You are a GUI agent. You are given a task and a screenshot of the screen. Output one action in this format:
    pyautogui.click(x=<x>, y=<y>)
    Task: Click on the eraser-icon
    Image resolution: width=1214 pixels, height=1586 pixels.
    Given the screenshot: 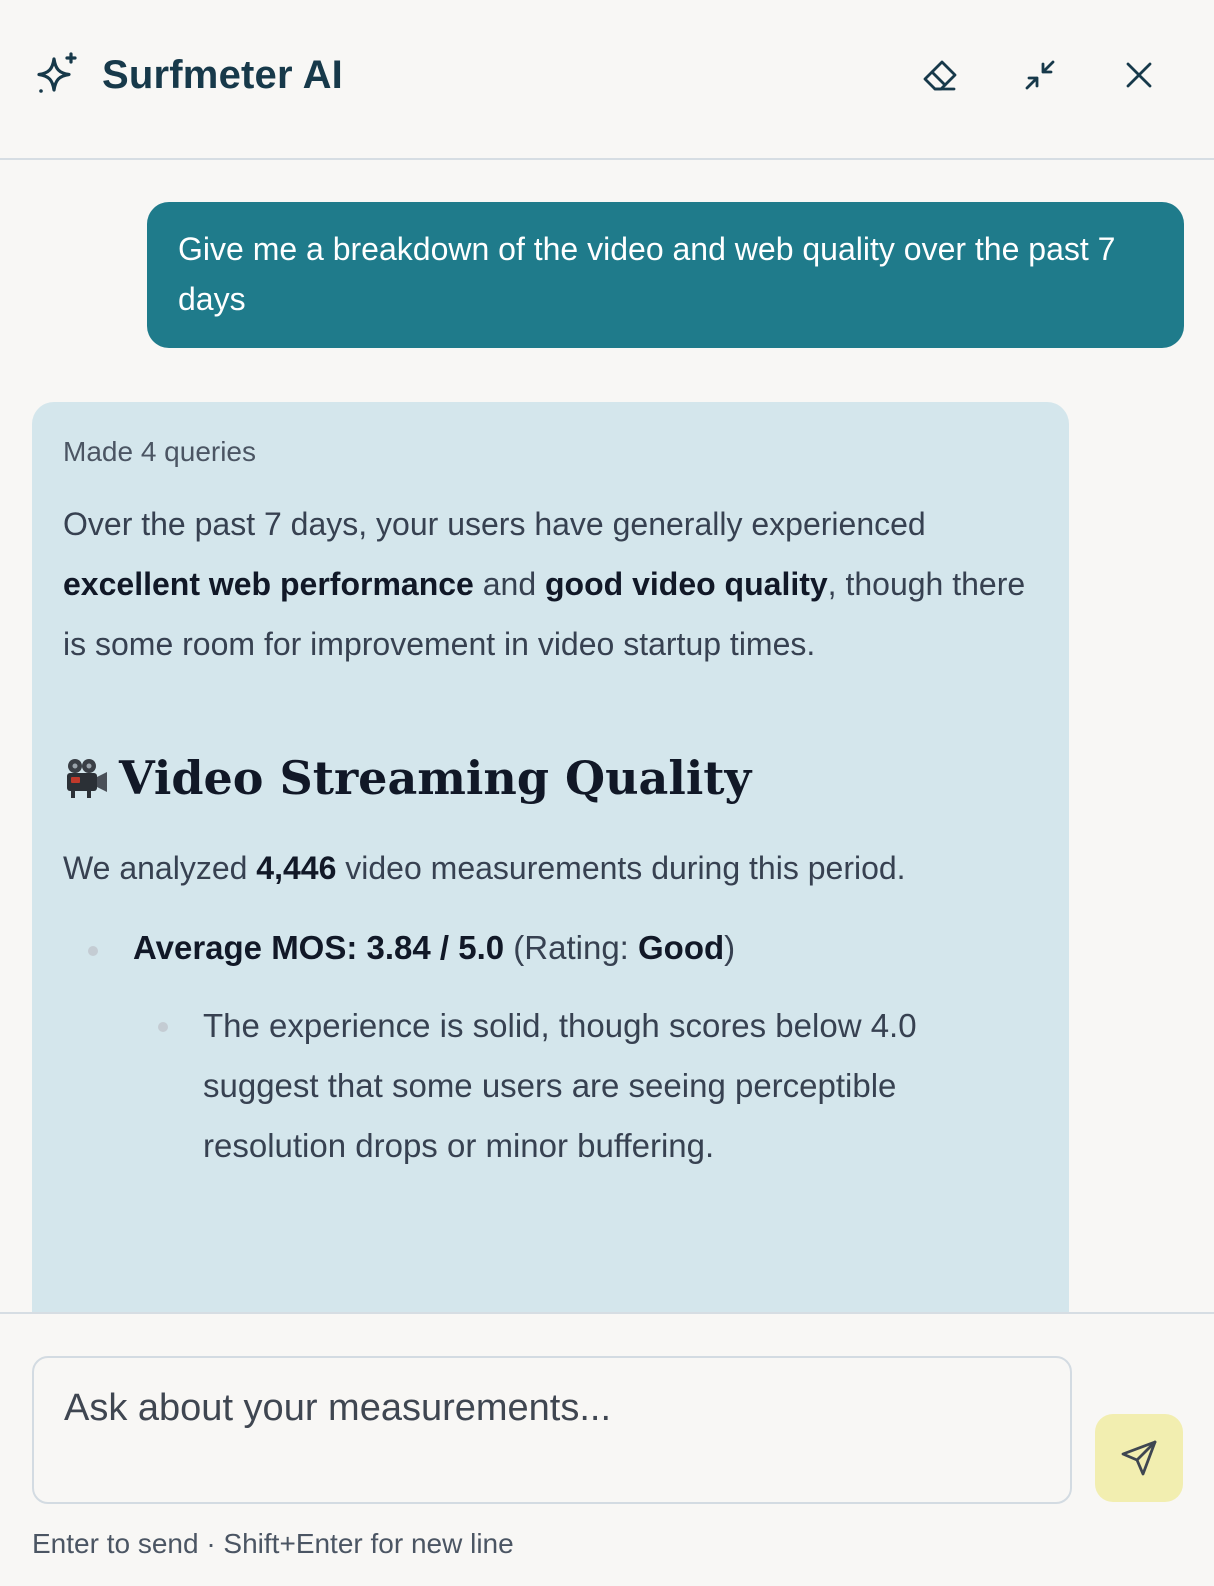 What is the action you would take?
    pyautogui.click(x=940, y=75)
    